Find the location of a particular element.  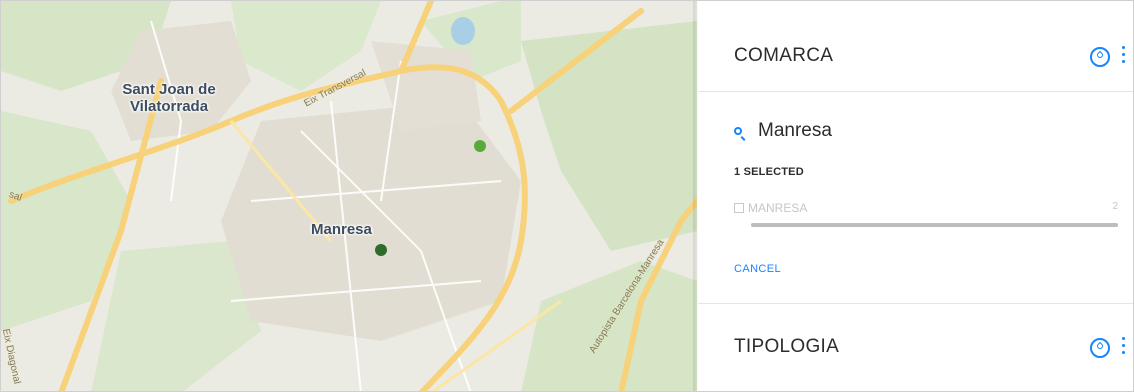

selected-count: 1 SELECTED is located at coordinates (769, 172).